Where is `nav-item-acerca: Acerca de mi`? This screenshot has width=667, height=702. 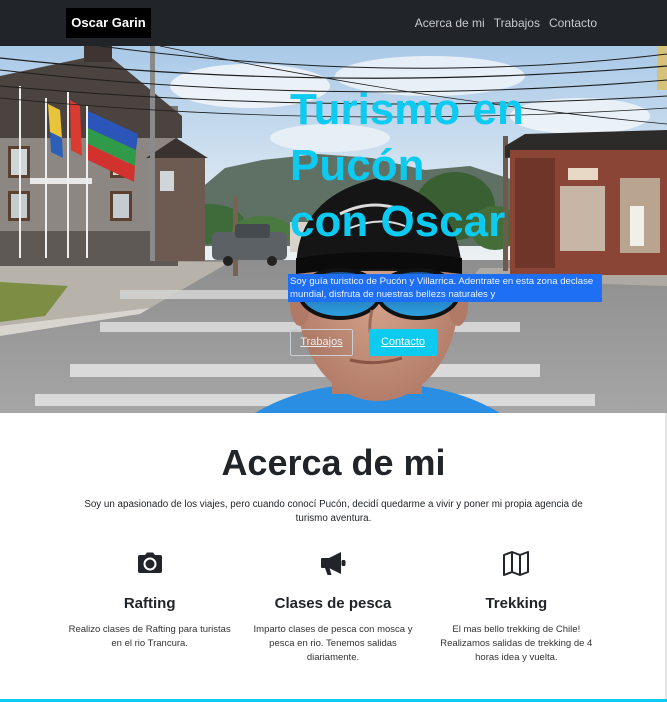
nav-item-acerca: Acerca de mi is located at coordinates (450, 23).